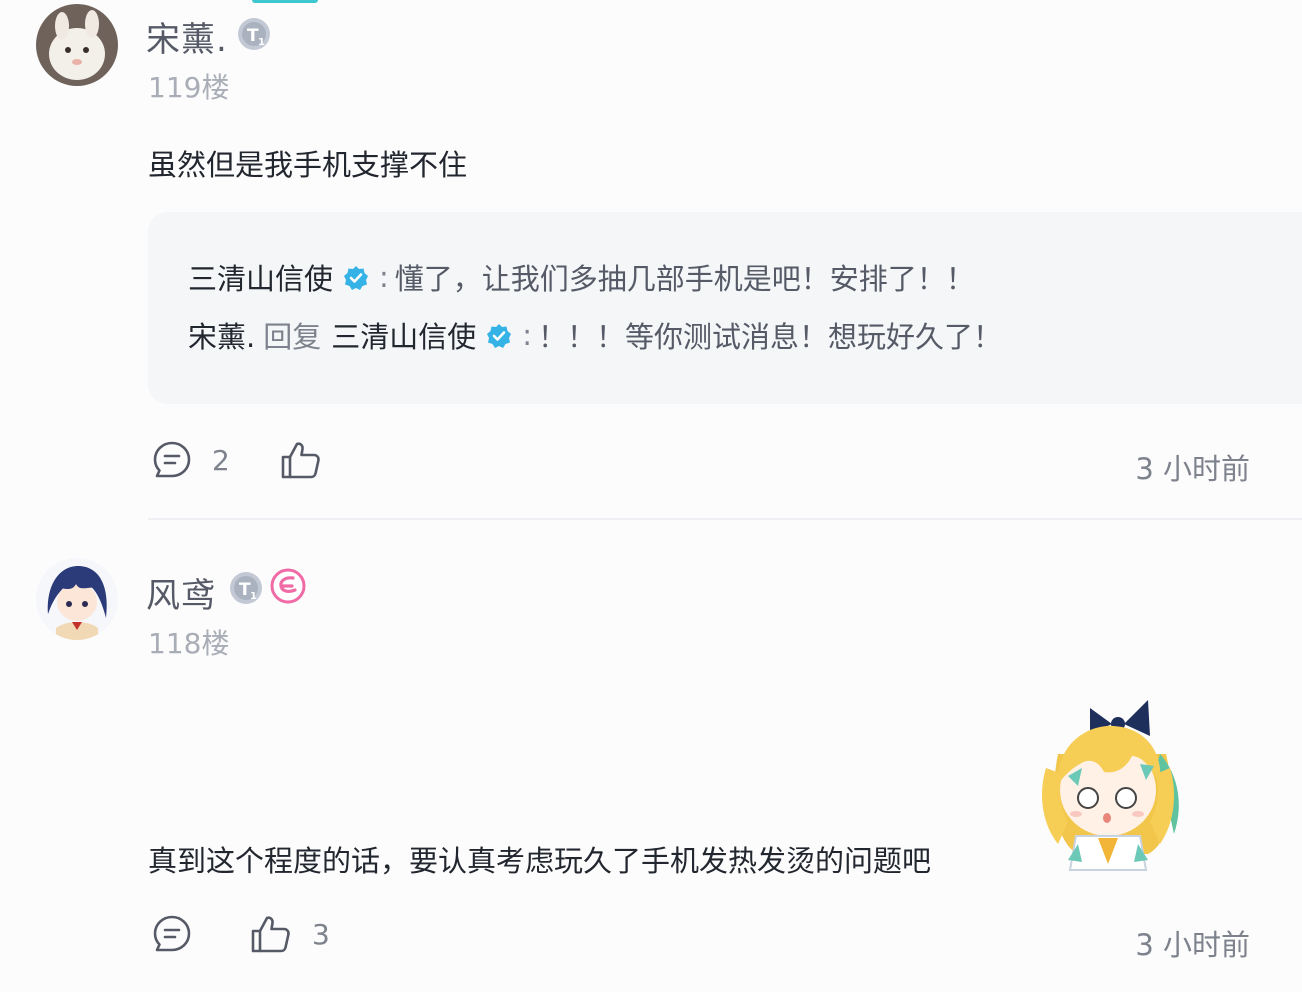  What do you see at coordinates (260, 277) in the screenshot?
I see `reply-author: 三清山信使` at bounding box center [260, 277].